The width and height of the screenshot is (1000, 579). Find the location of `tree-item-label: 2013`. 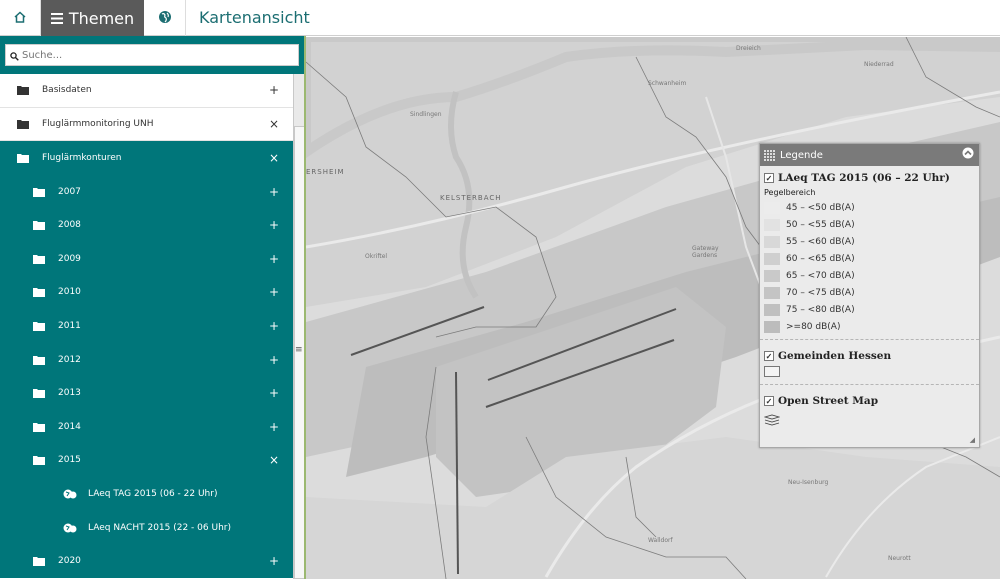

tree-item-label: 2013 is located at coordinates (69, 393).